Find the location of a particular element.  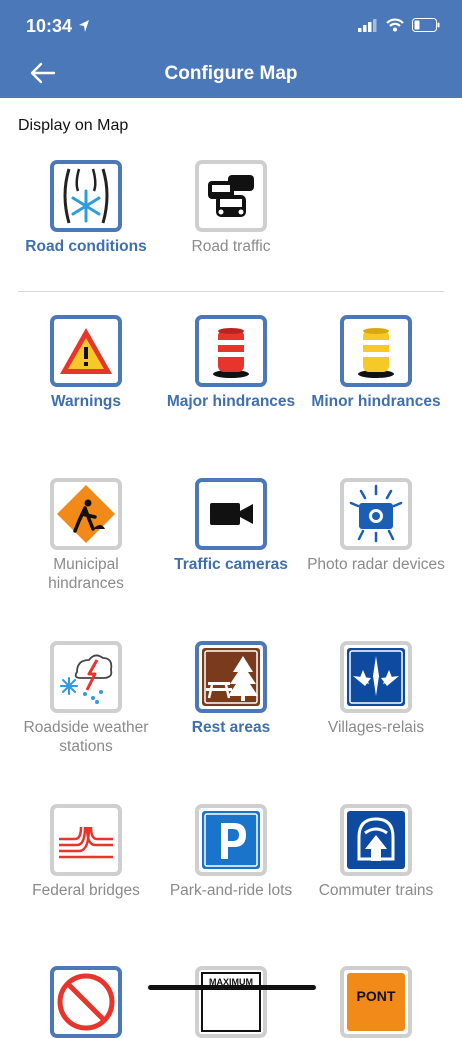

status-icons is located at coordinates (399, 25).